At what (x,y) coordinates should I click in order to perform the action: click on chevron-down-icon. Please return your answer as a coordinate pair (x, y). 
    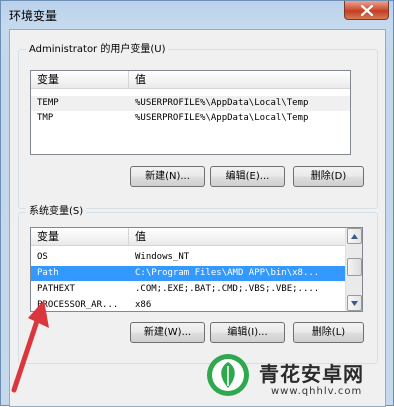
    Looking at the image, I should click on (354, 303).